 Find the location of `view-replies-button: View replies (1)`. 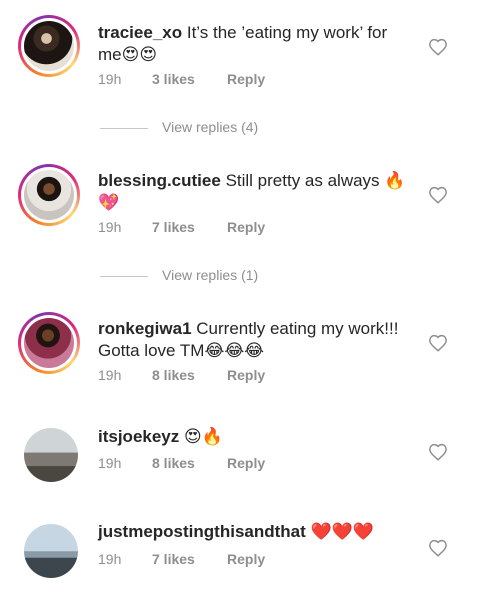

view-replies-button: View replies (1) is located at coordinates (179, 275).